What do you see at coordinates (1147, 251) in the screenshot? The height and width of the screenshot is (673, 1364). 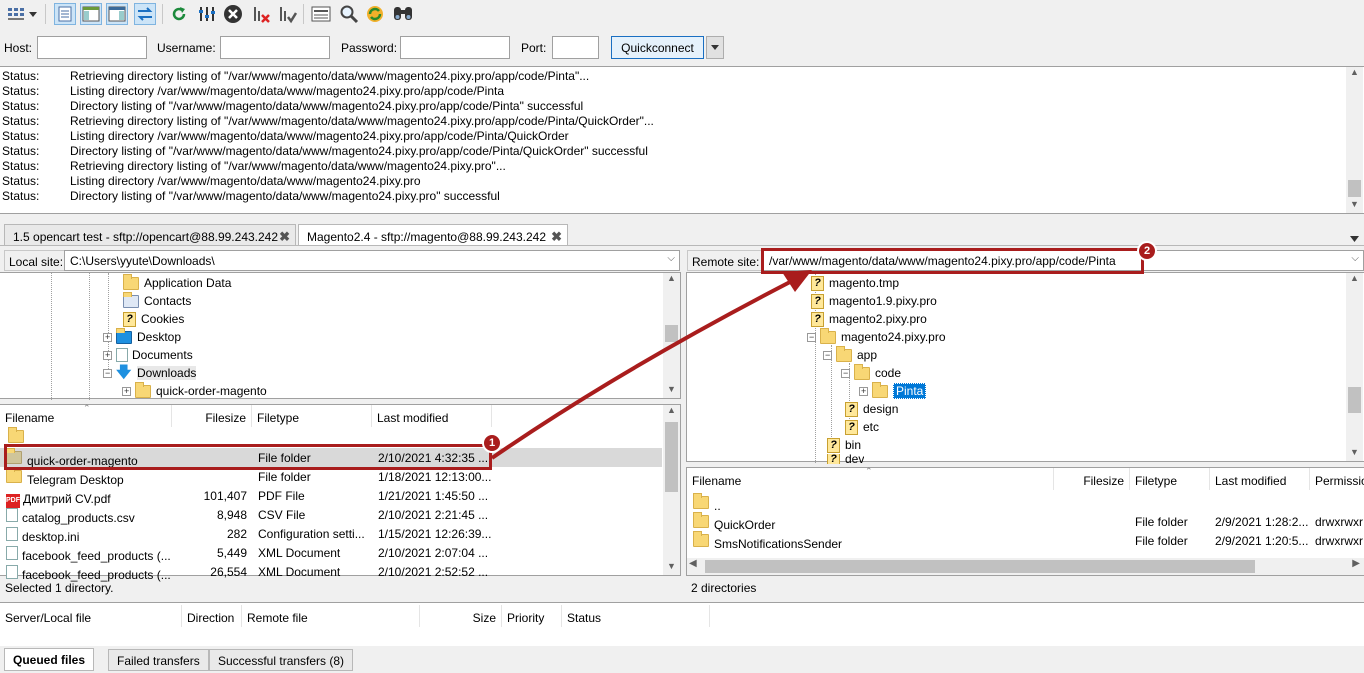 I see `callout-badge-2: 2` at bounding box center [1147, 251].